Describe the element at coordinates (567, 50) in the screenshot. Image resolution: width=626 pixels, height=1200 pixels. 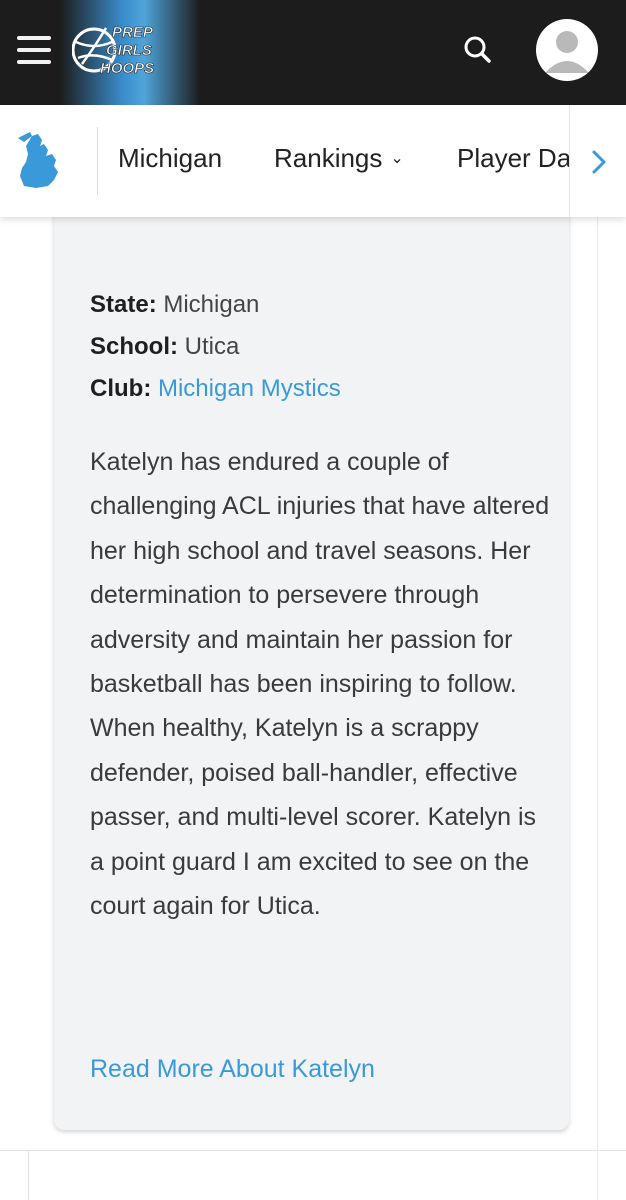
I see `user-avatar-icon` at that location.